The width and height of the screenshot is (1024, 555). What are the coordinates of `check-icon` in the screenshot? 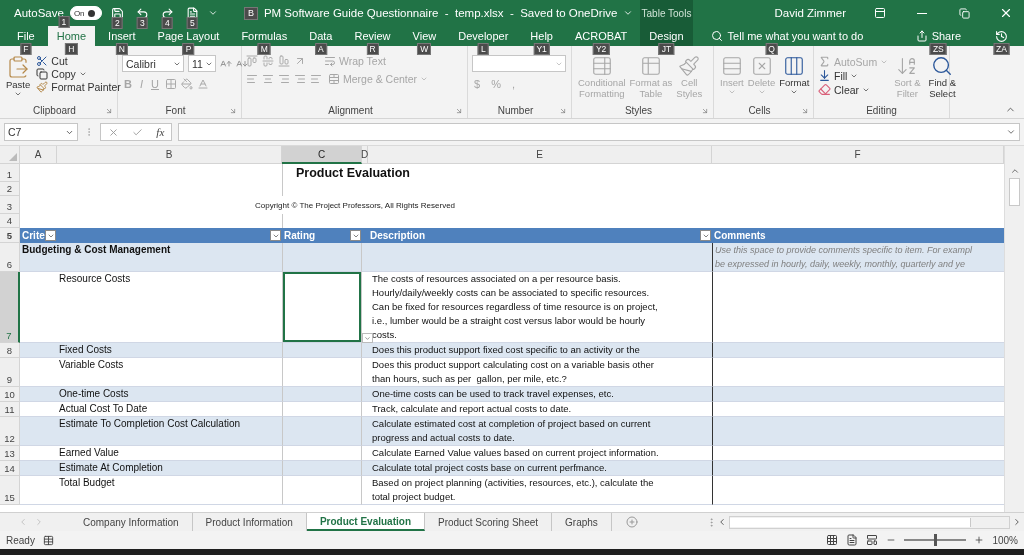 It's located at (137, 132).